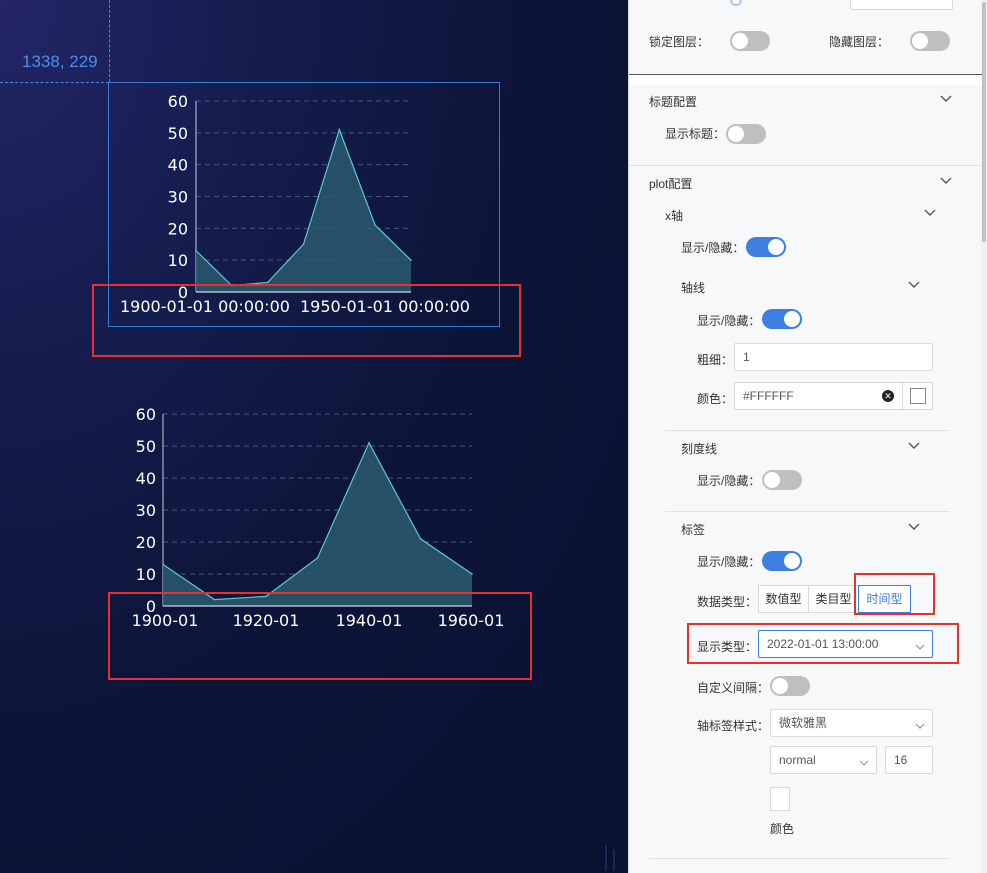  What do you see at coordinates (727, 602) in the screenshot?
I see `data-type-label: 数据类型：` at bounding box center [727, 602].